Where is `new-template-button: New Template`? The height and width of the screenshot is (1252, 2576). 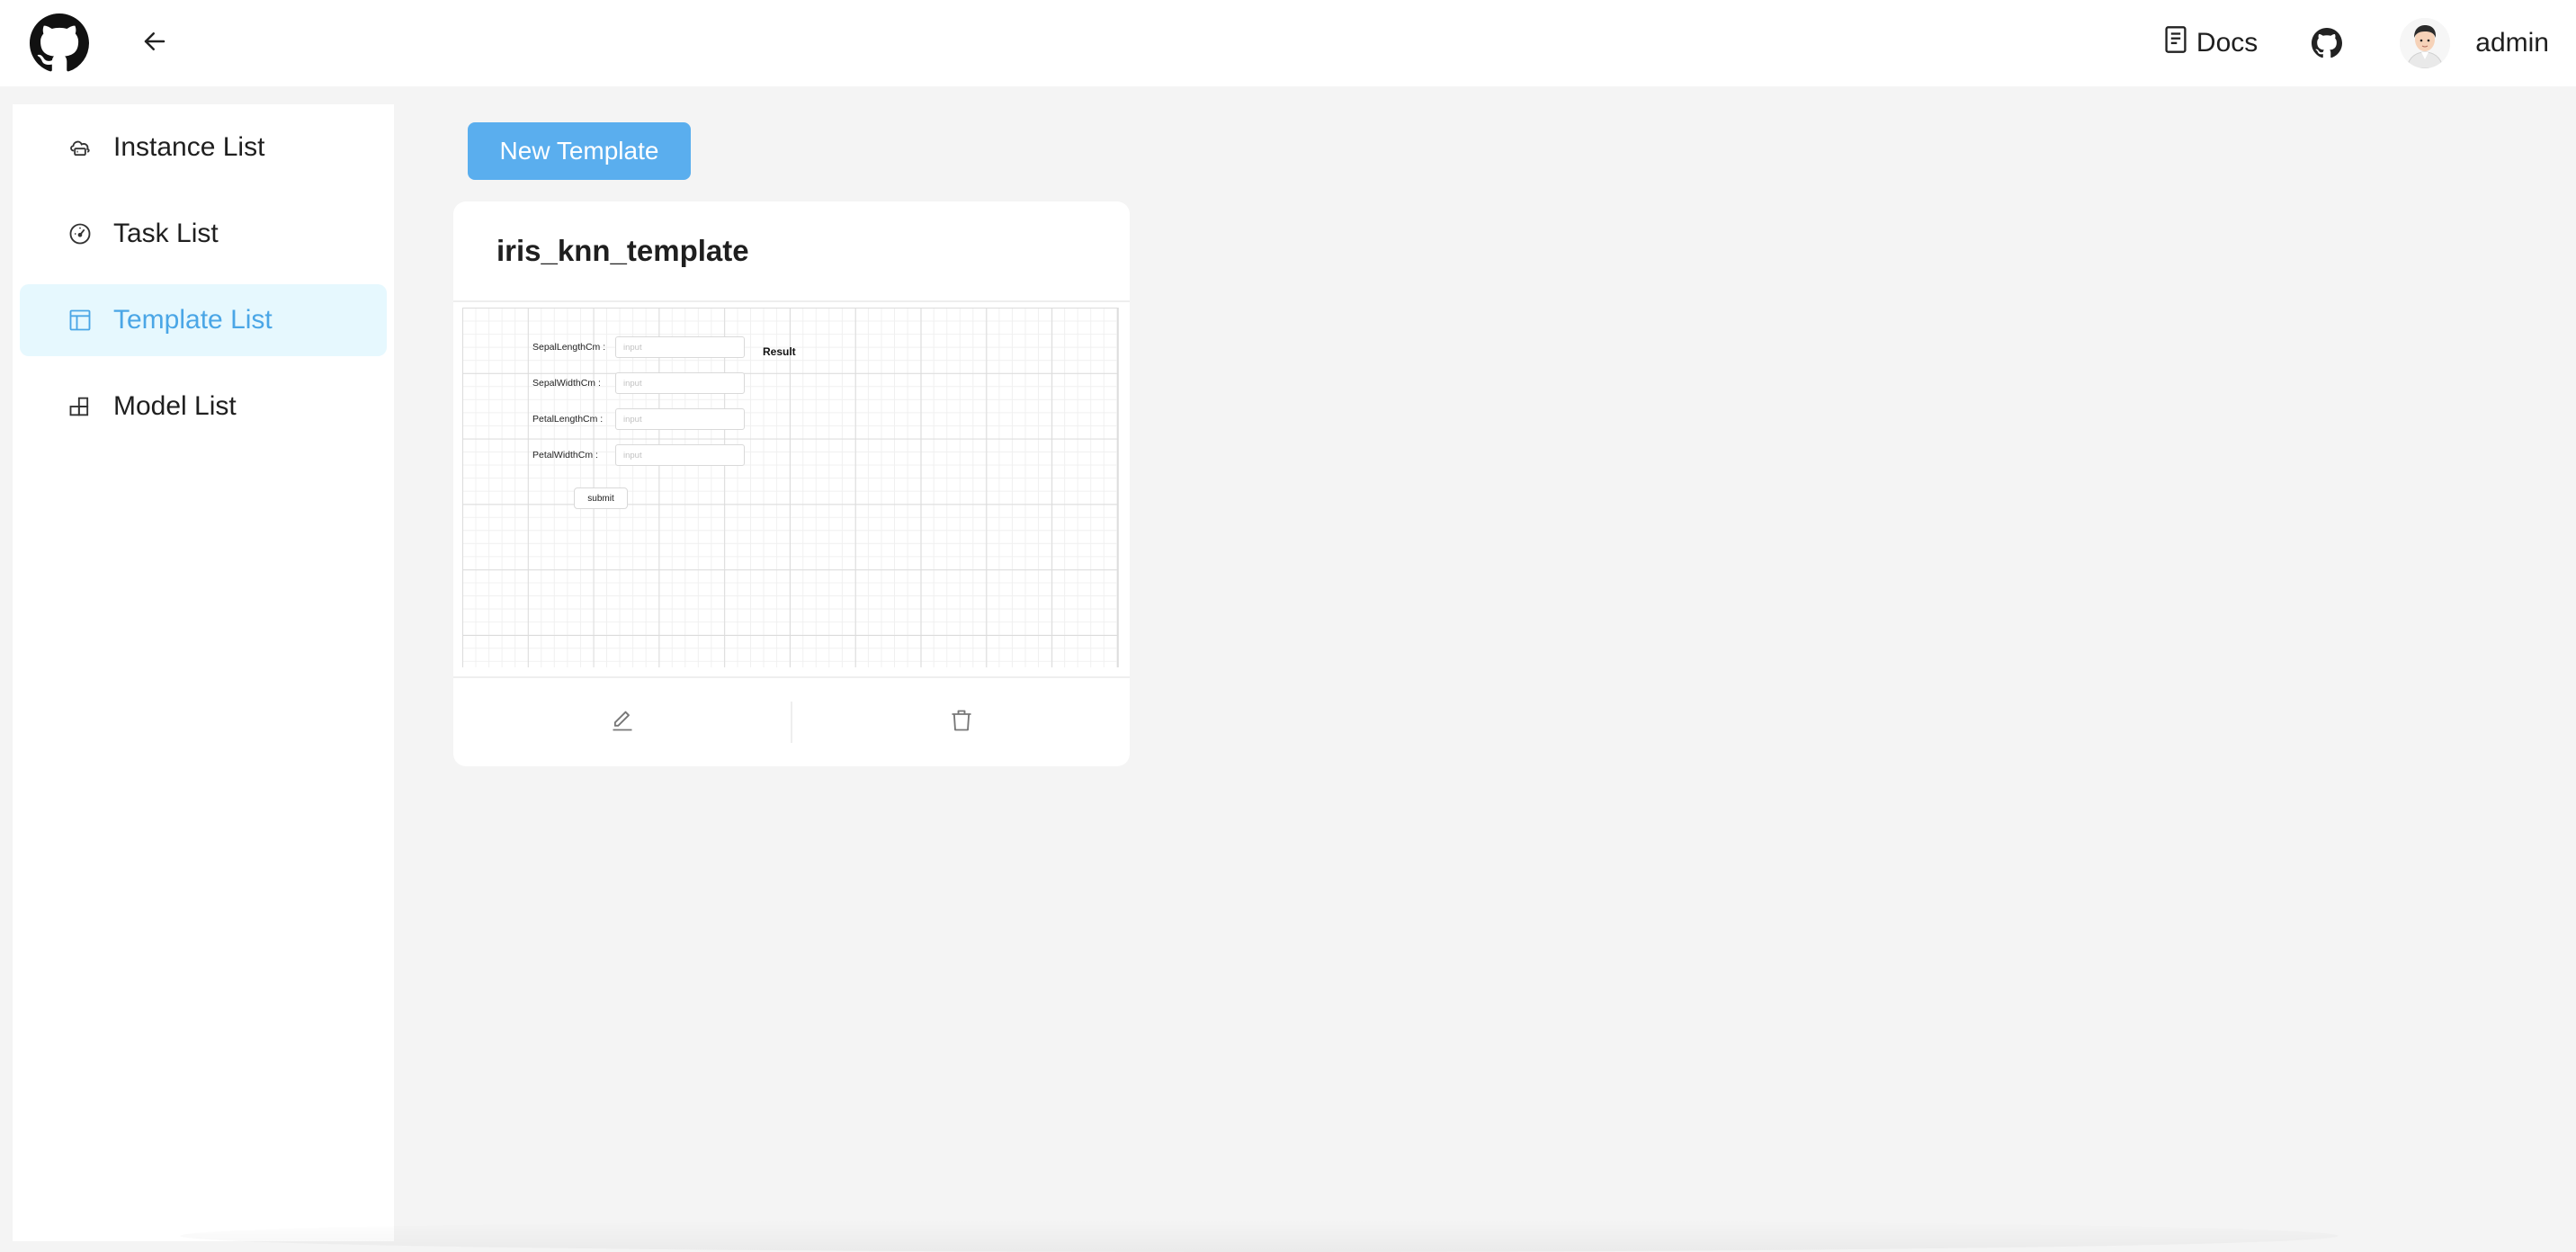
new-template-button: New Template is located at coordinates (579, 151).